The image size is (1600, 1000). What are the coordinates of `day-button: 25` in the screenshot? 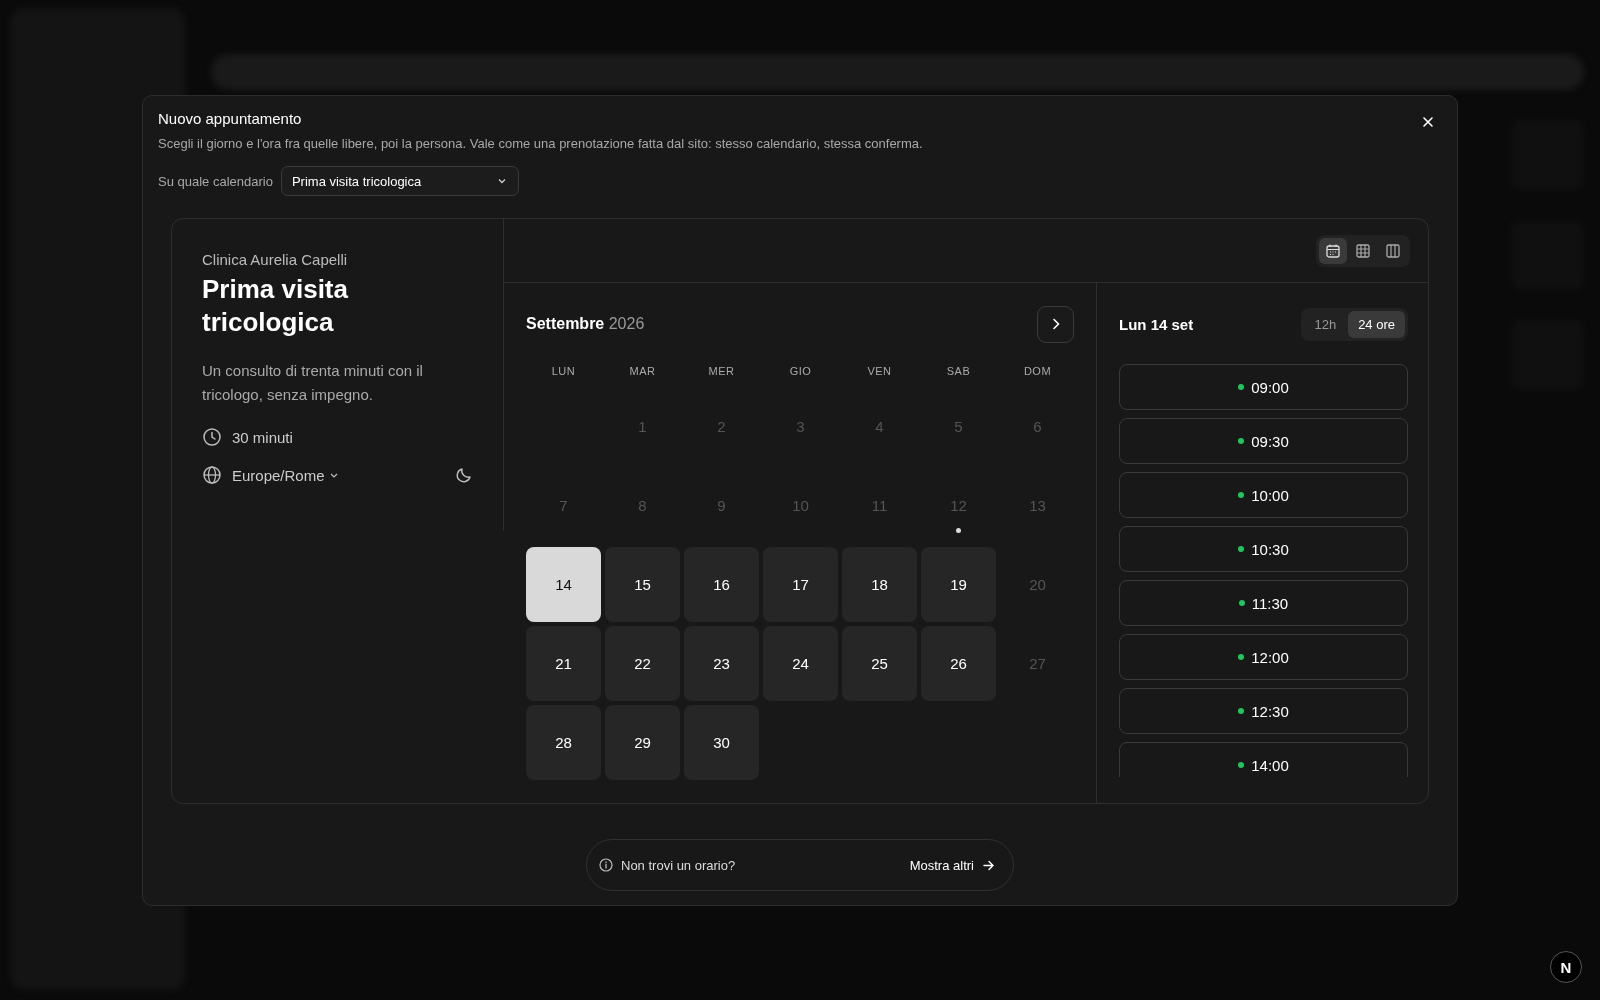 It's located at (879, 663).